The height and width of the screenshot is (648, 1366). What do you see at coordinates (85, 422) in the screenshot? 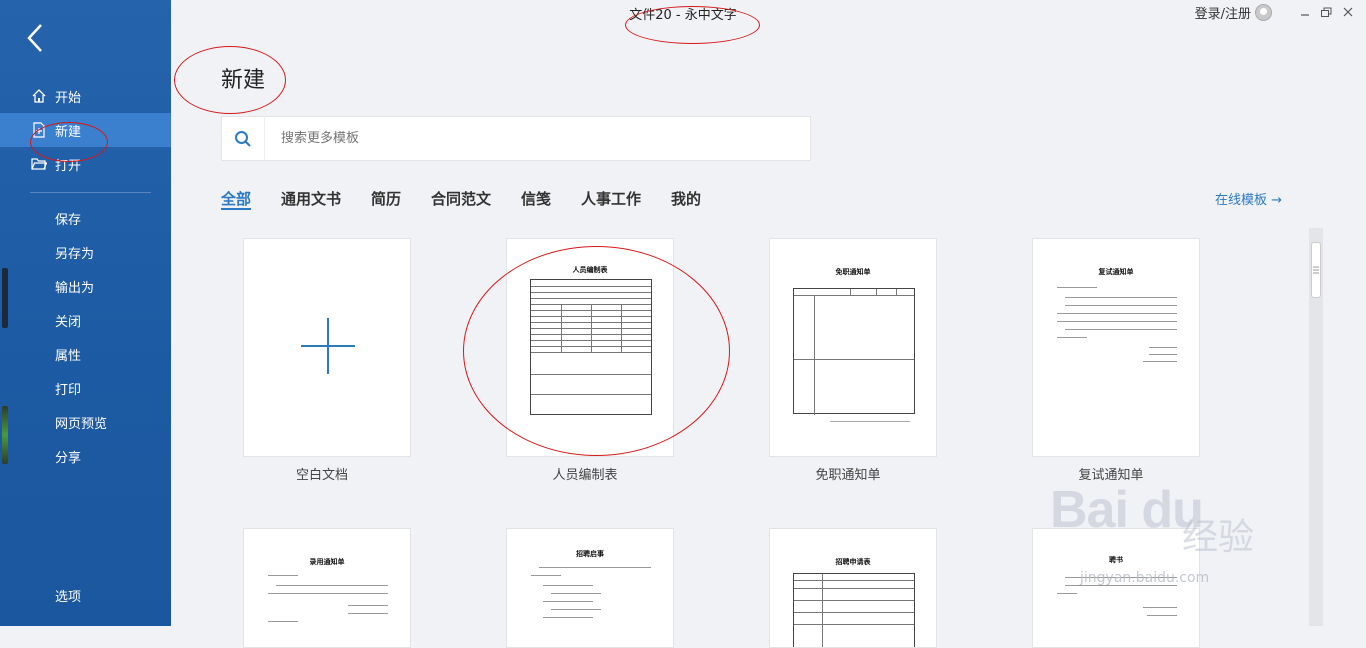
I see `sidebar-item-web-preview: 网页预览` at bounding box center [85, 422].